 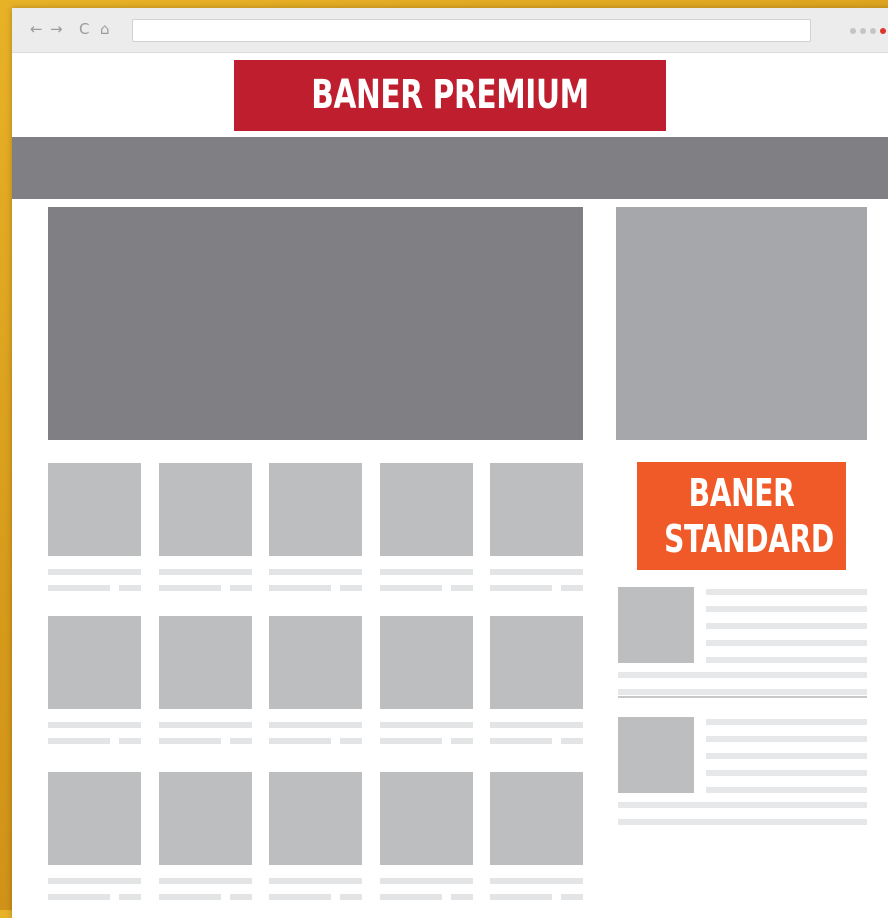 I want to click on window-close-dot, so click(x=883, y=31).